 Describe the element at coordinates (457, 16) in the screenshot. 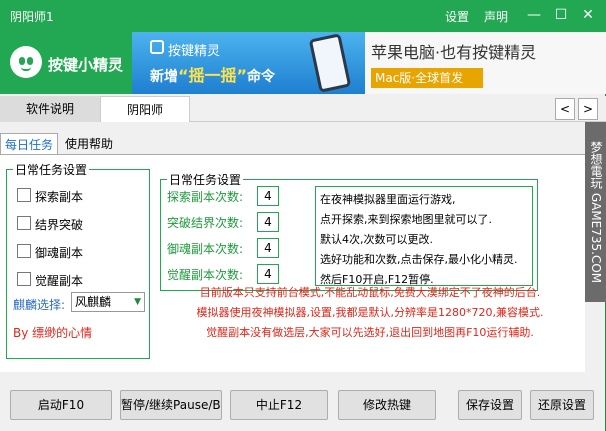

I see `settings-menu: 设置` at that location.